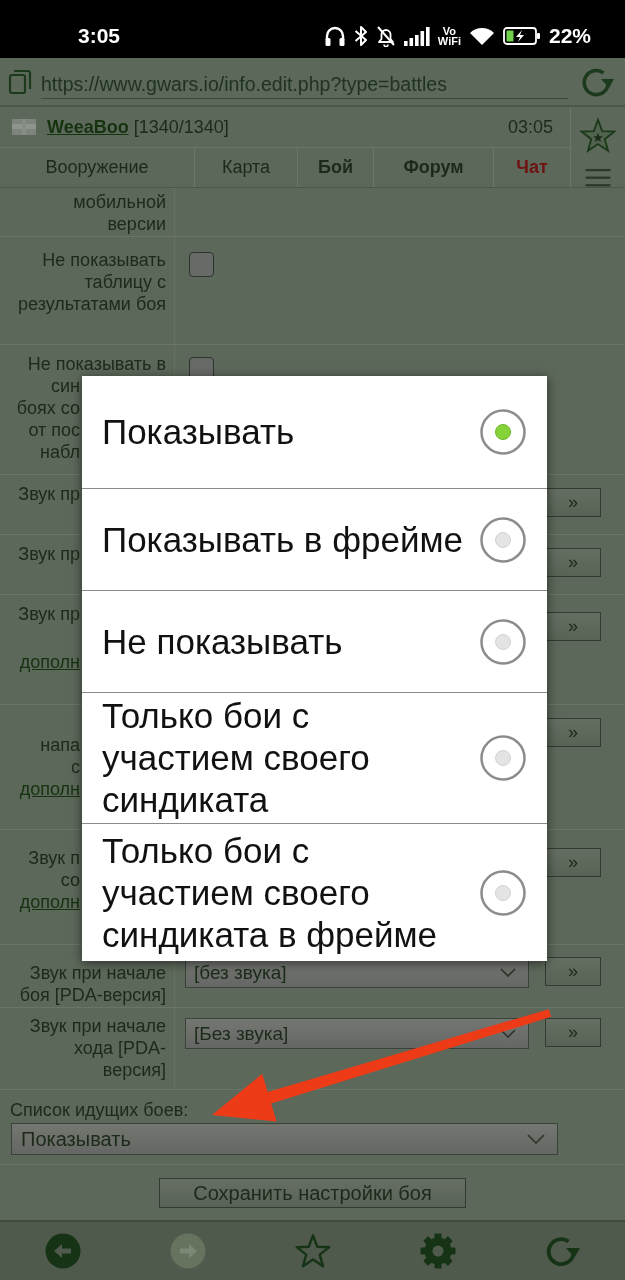  Describe the element at coordinates (334, 36) in the screenshot. I see `headphones-icon` at that location.